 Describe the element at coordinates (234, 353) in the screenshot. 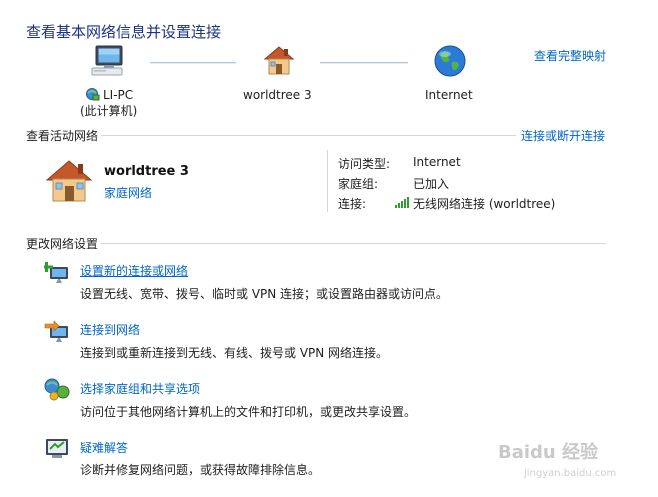

I see `connect-to-network-desc: 连接到或重新连接到无线、有线、拨号或 VPN 网络连接。` at that location.